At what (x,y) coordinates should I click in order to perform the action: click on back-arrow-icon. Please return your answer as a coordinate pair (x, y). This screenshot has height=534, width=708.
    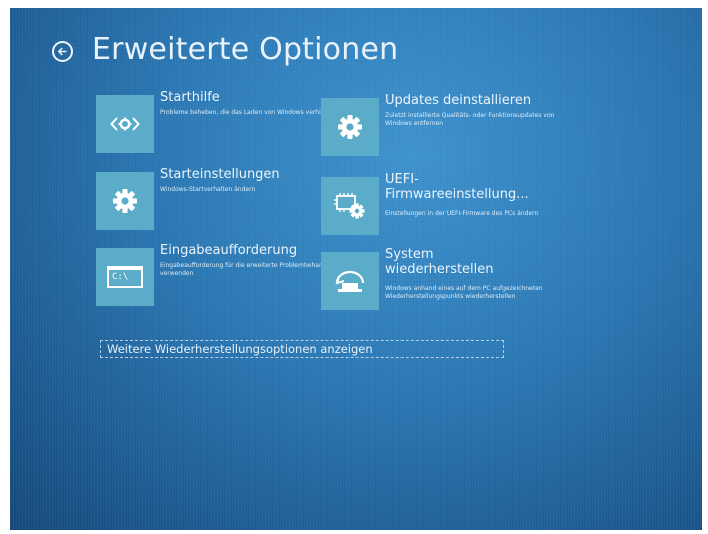
    Looking at the image, I should click on (62, 51).